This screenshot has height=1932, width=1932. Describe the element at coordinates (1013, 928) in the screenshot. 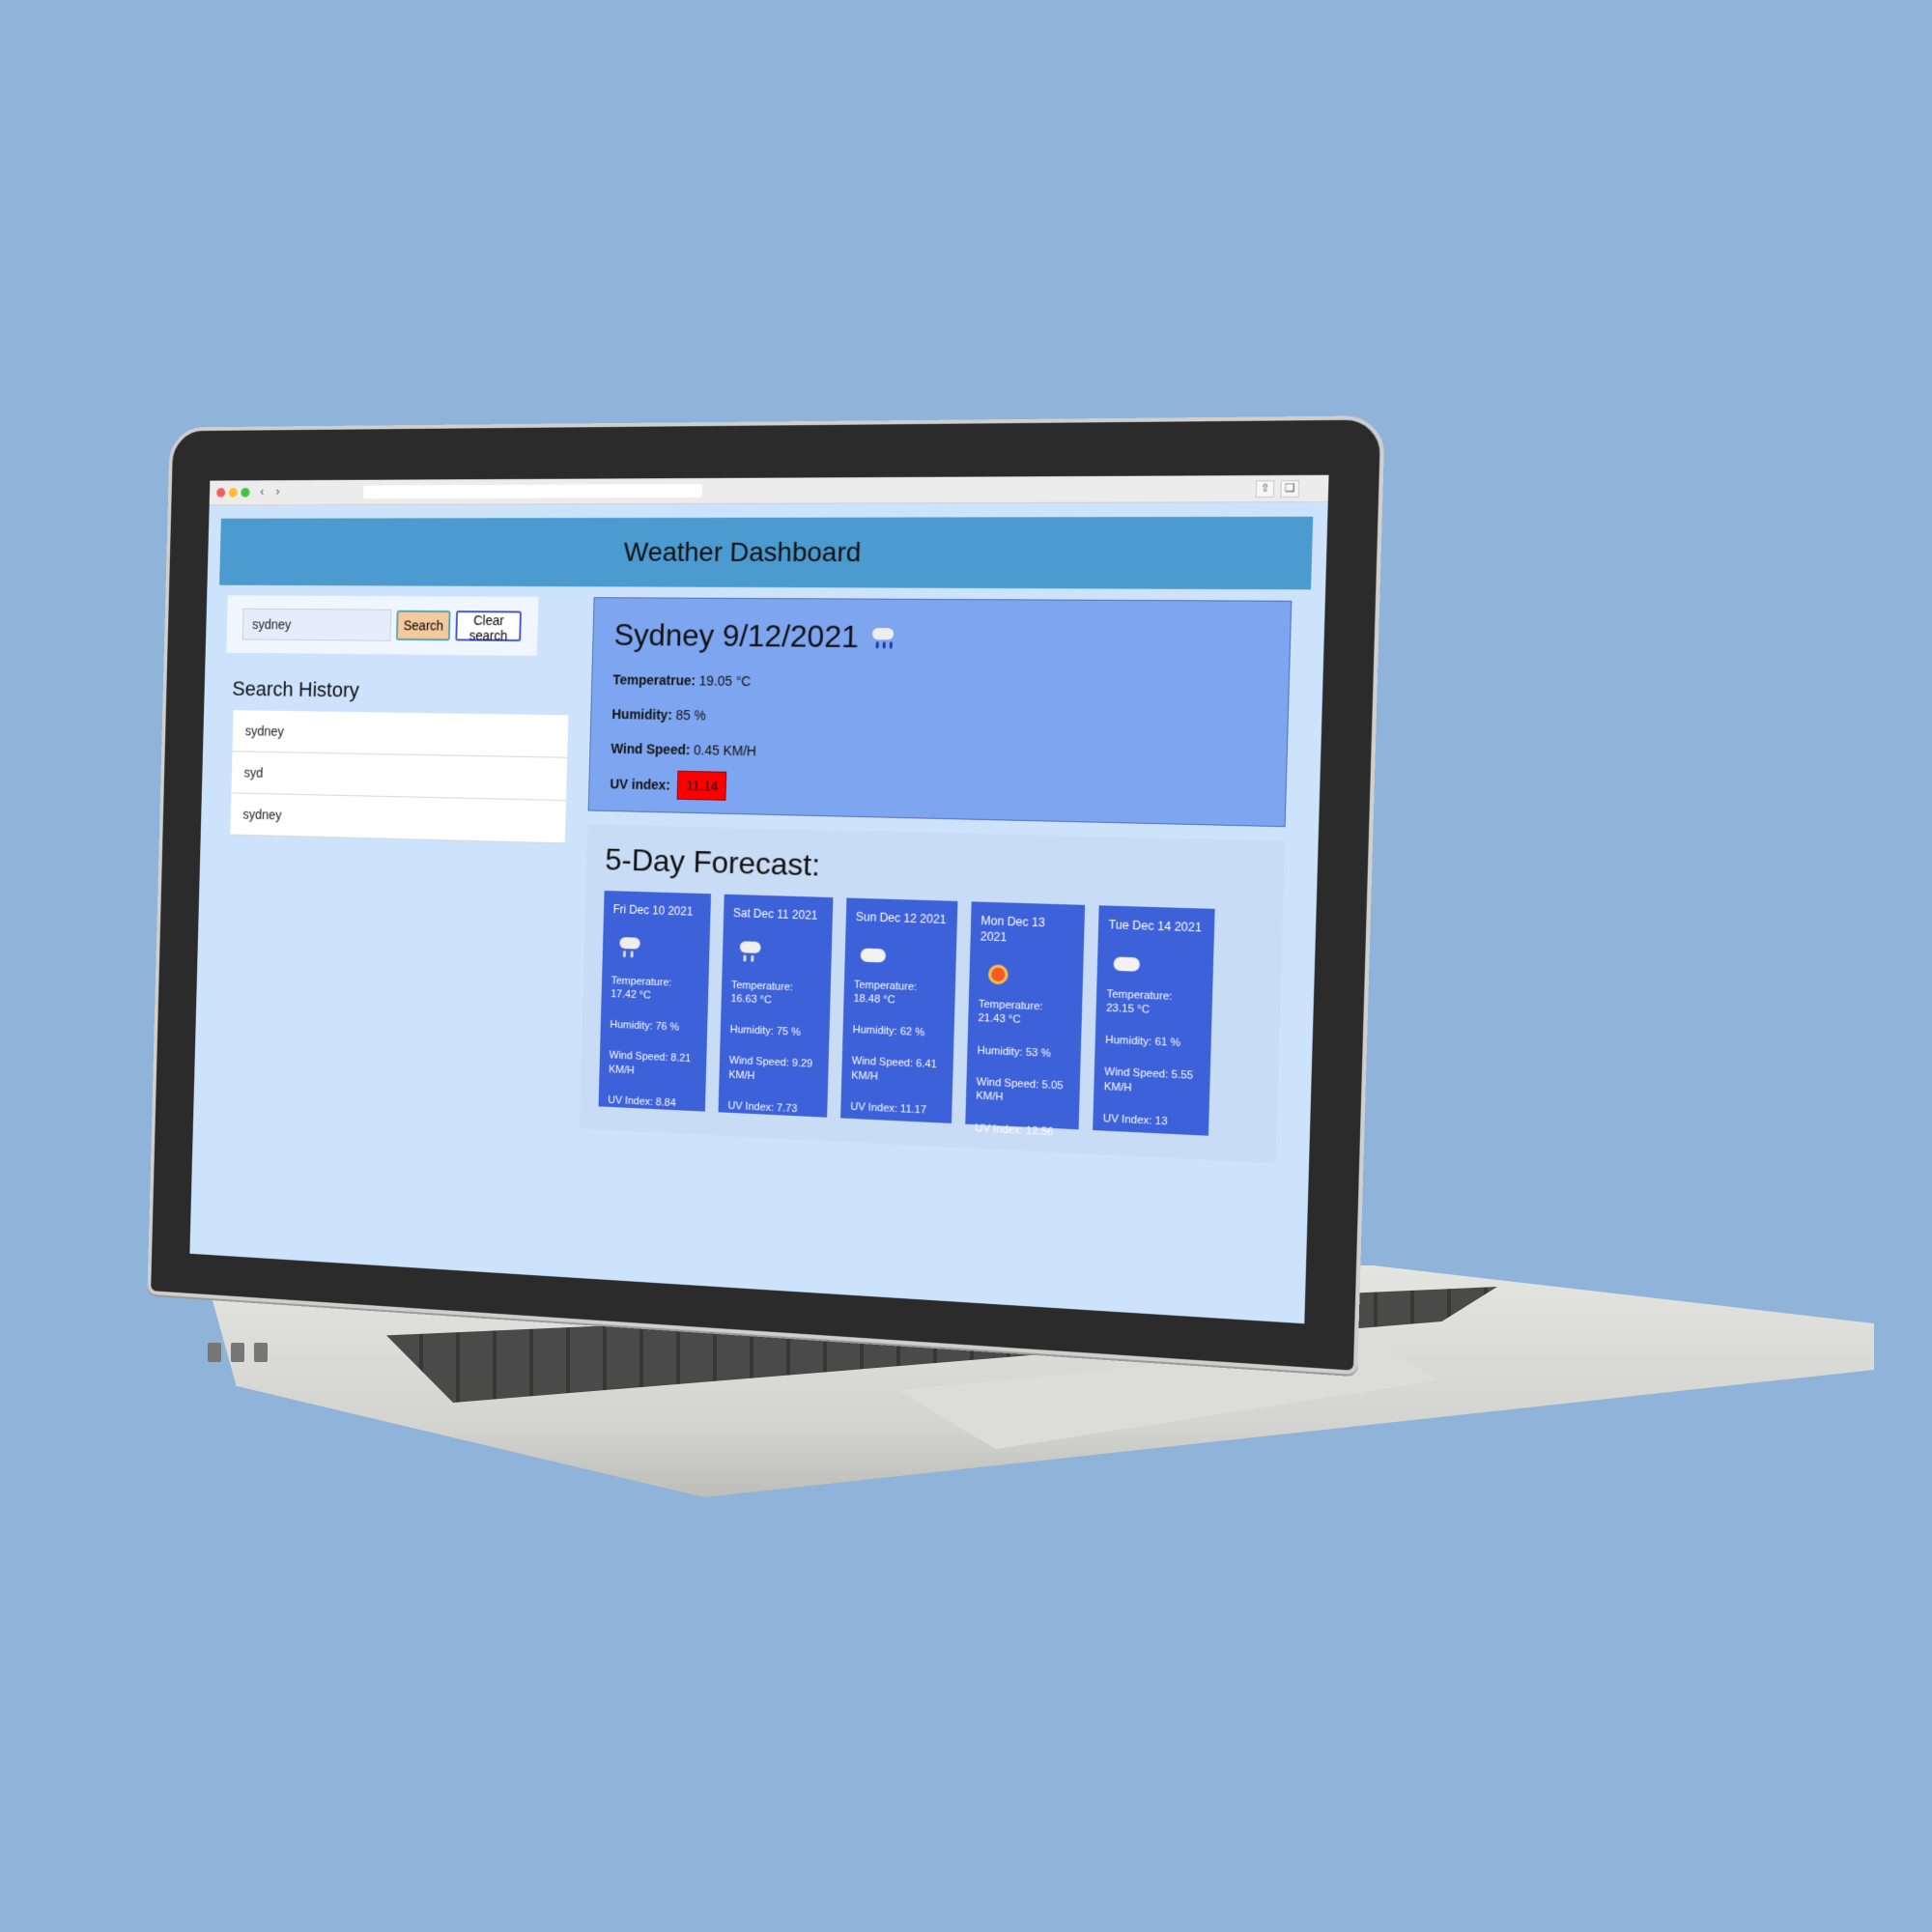

I see `forecast-date: Mon Dec 13 2021` at that location.